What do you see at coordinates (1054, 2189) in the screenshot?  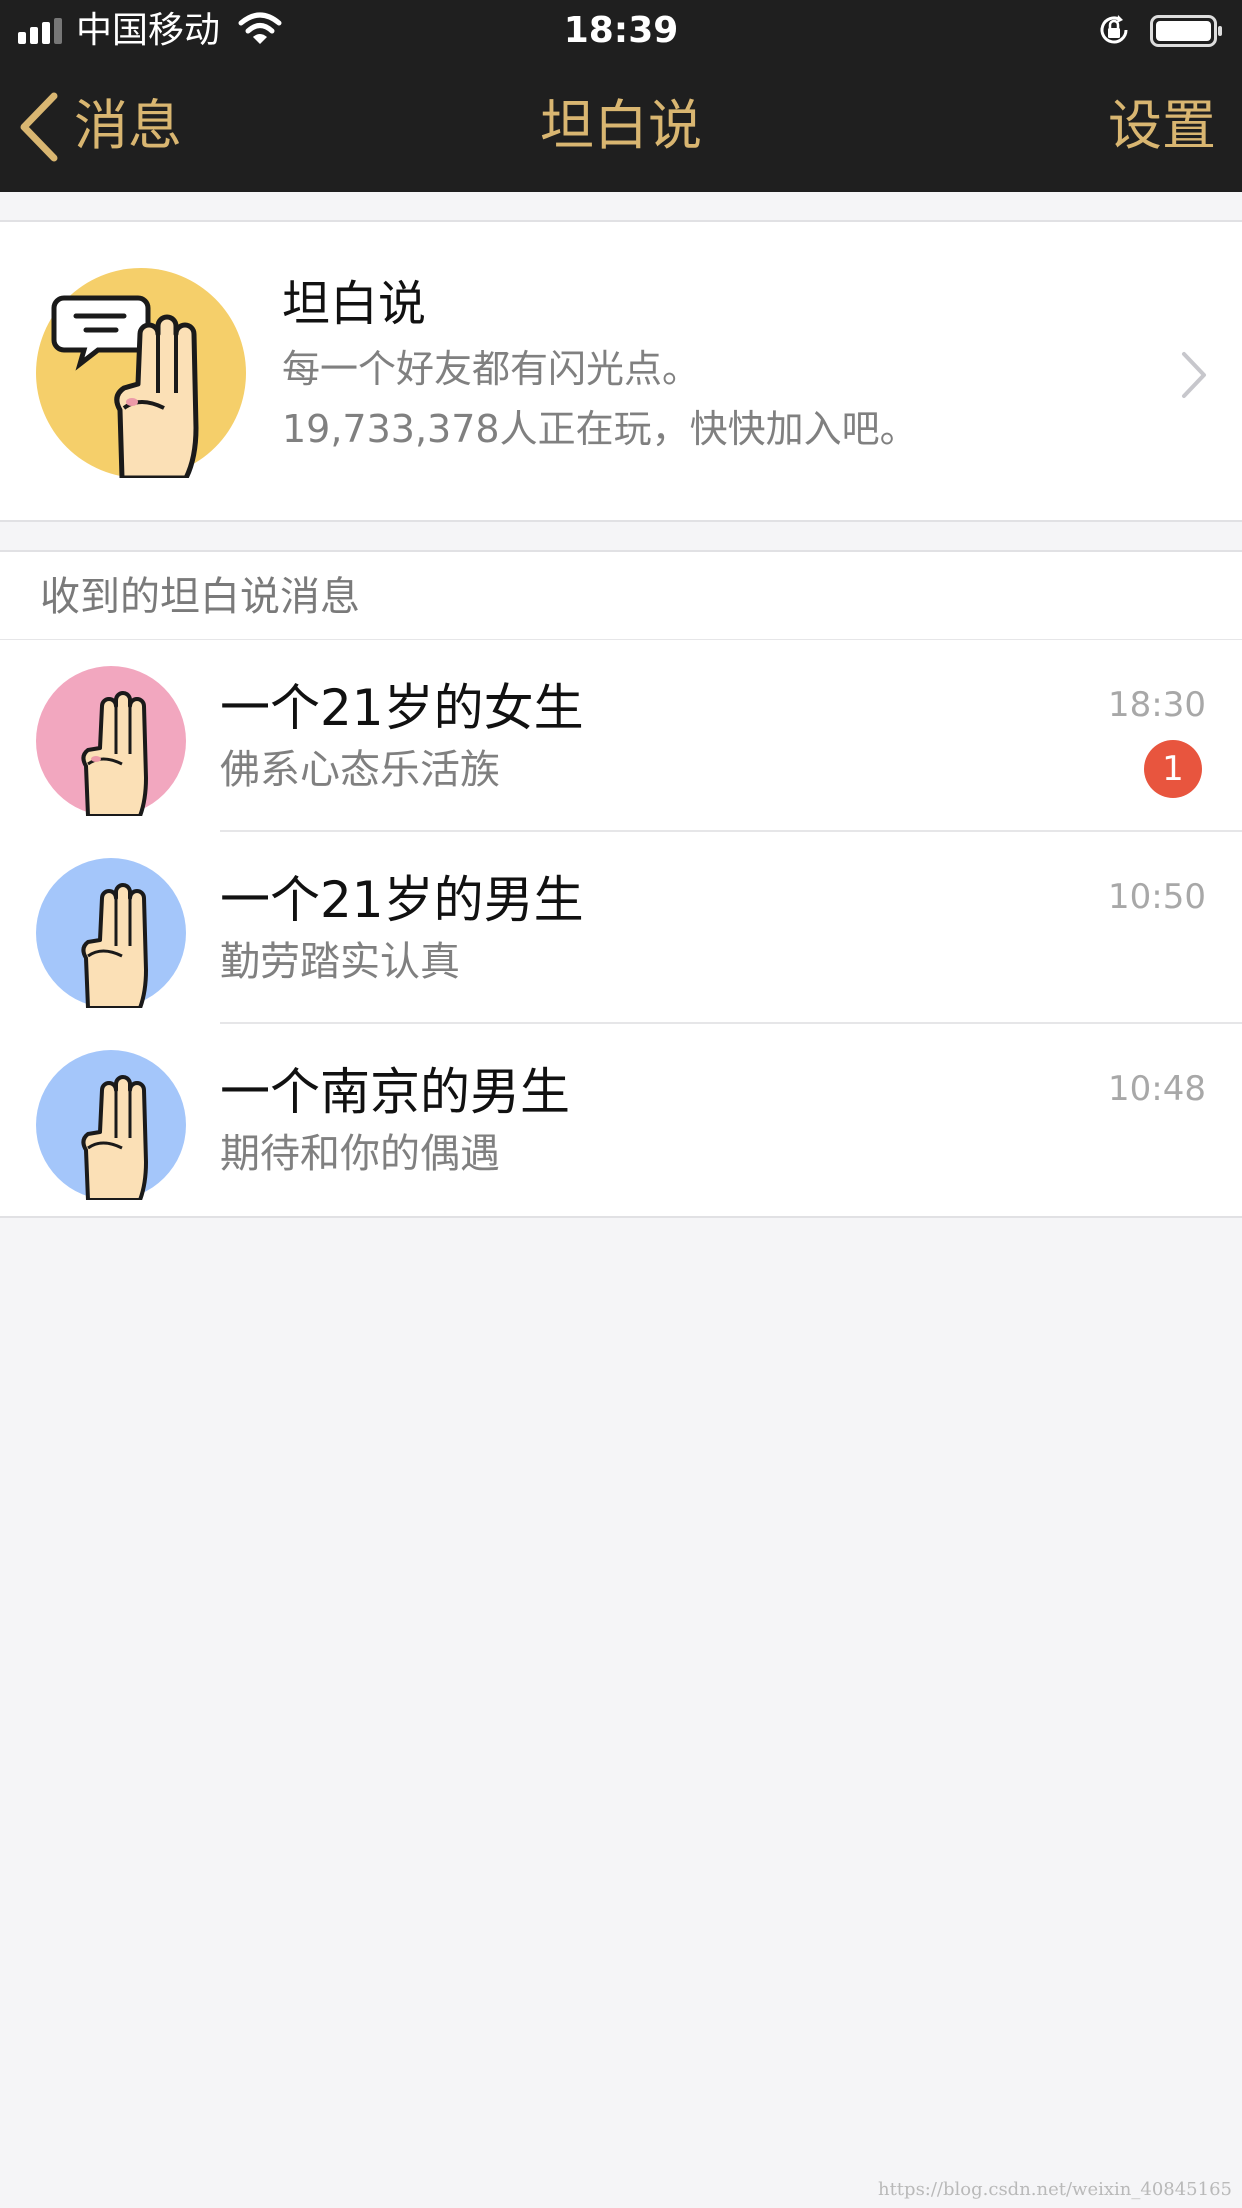 I see `watermark-text: https://blog.csdn.net/weixin_40845165` at bounding box center [1054, 2189].